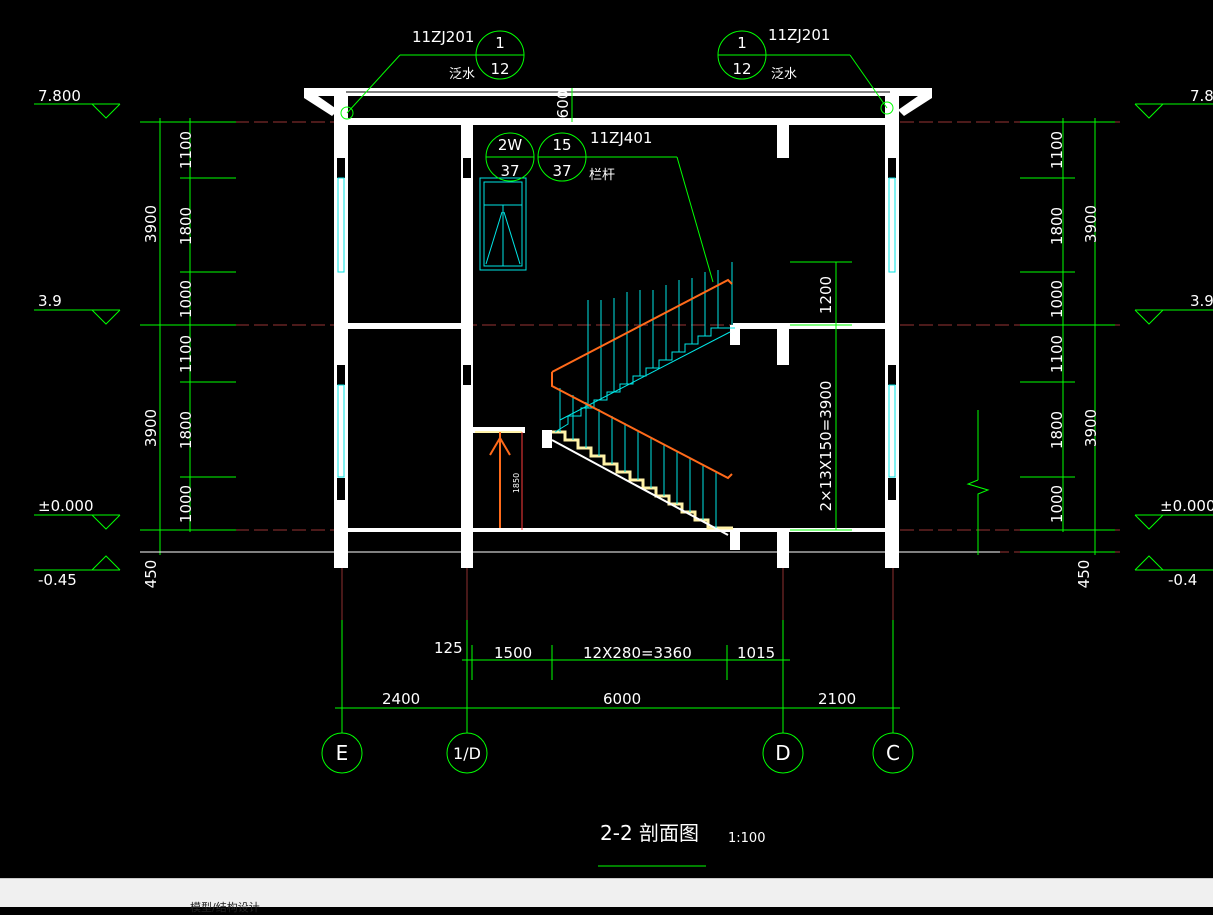  What do you see at coordinates (561, 145) in the screenshot?
I see `callout-rail-b-num: 15` at bounding box center [561, 145].